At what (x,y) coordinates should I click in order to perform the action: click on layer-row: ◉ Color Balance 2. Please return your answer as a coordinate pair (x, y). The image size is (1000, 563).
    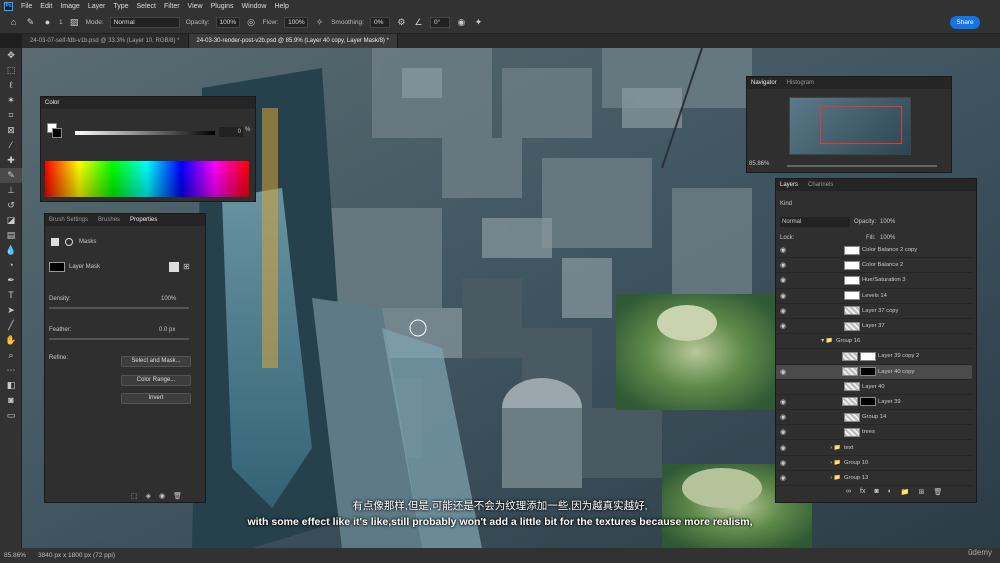
    Looking at the image, I should click on (874, 266).